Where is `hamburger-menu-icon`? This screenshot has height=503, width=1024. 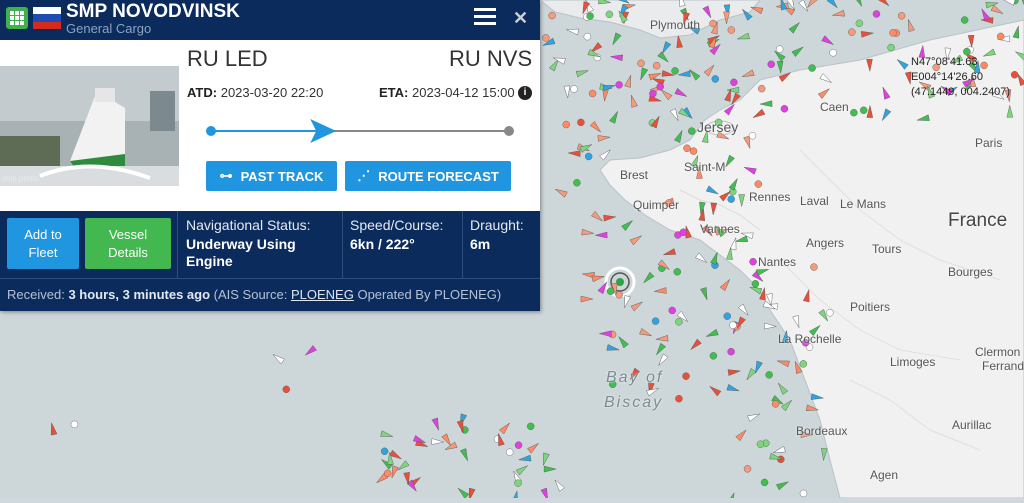
hamburger-menu-icon is located at coordinates (485, 17).